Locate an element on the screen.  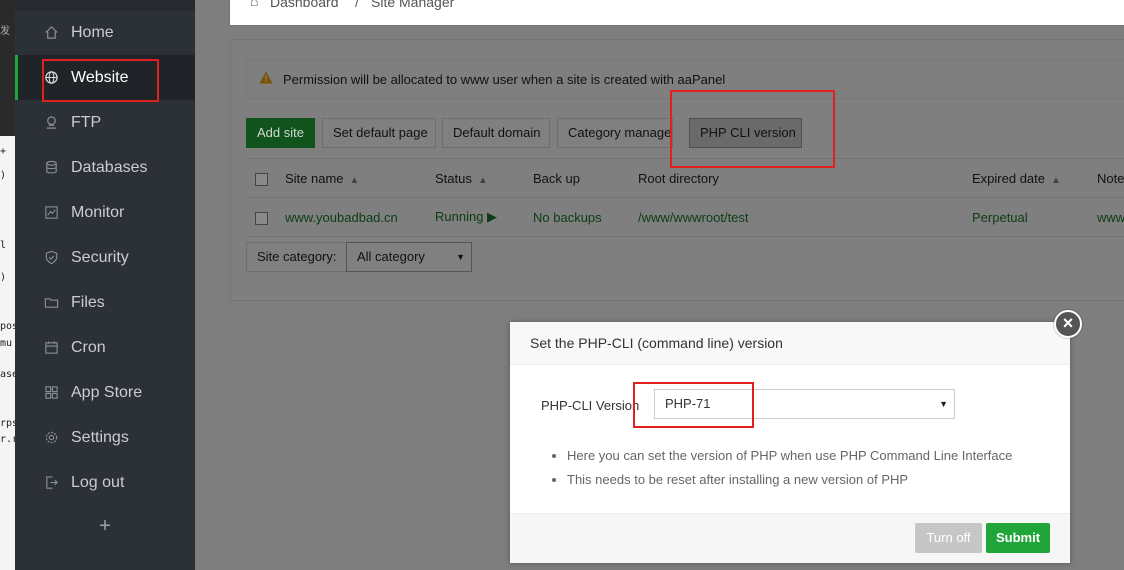
dialog-header: Set the PHP-CLI (command line) version is located at coordinates (790, 343).